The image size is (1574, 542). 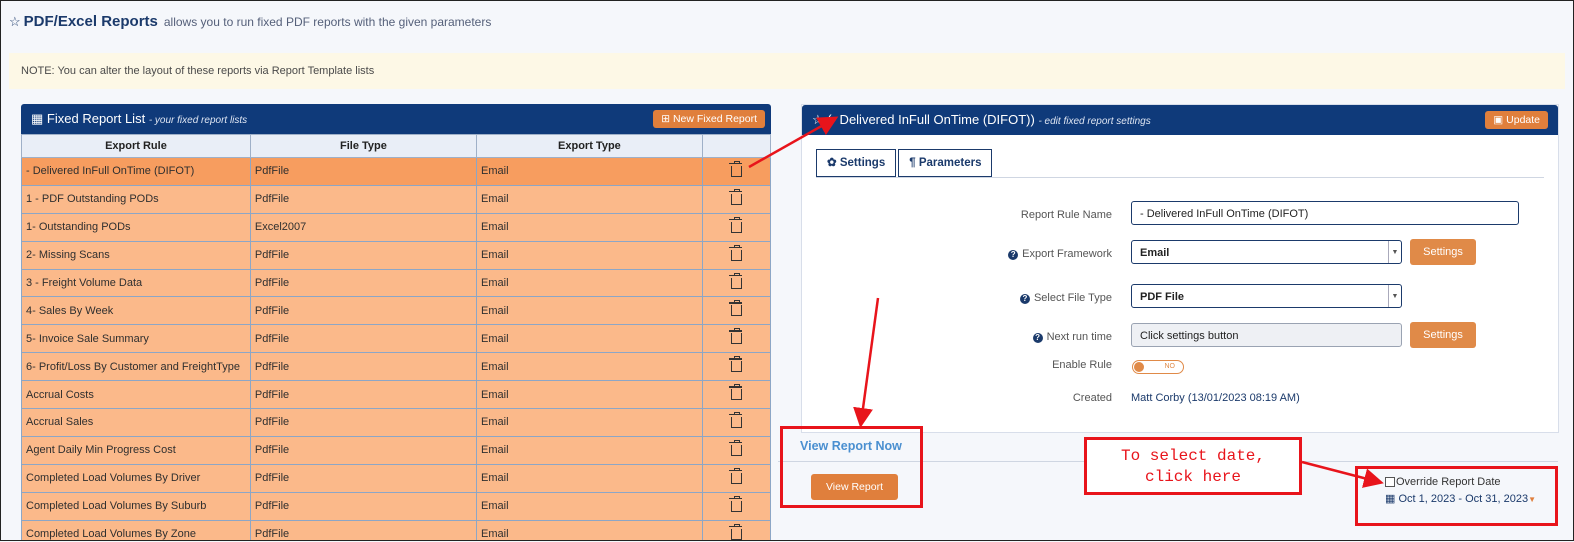 What do you see at coordinates (793, 142) in the screenshot?
I see `arrow-to-title` at bounding box center [793, 142].